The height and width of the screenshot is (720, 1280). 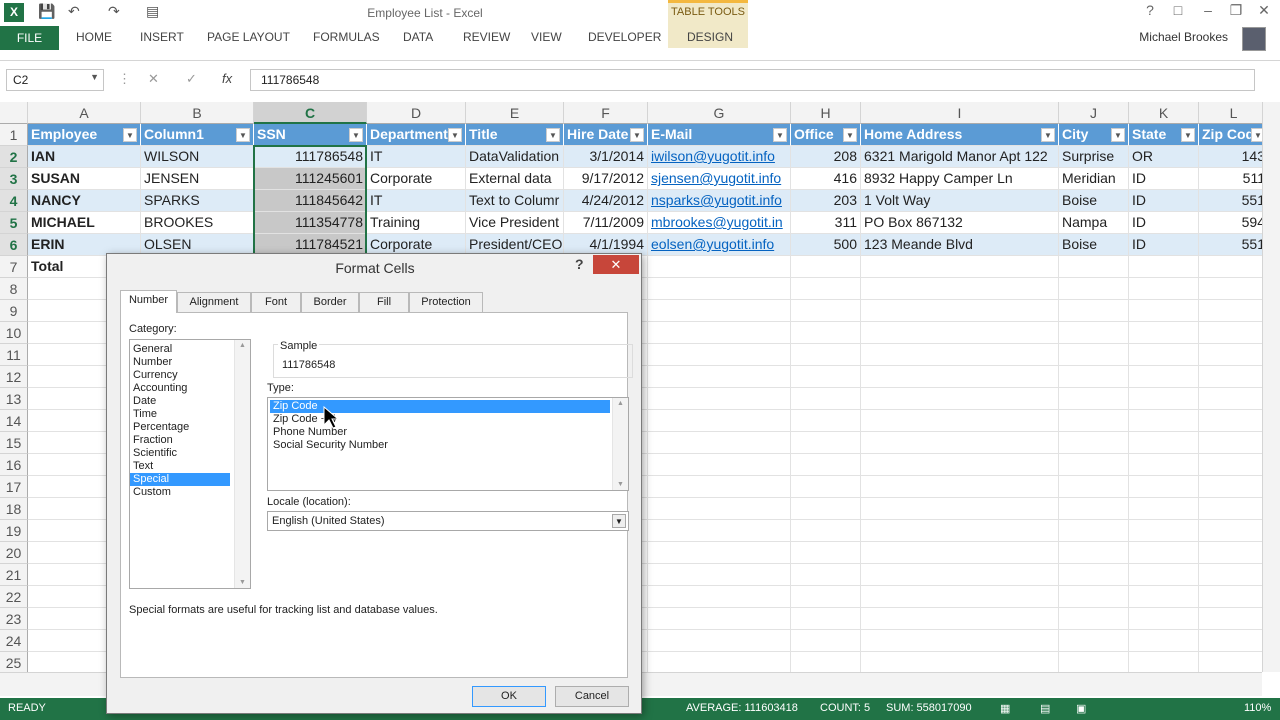 What do you see at coordinates (719, 223) in the screenshot?
I see `table-cell: mbrookes@yugotit.in` at bounding box center [719, 223].